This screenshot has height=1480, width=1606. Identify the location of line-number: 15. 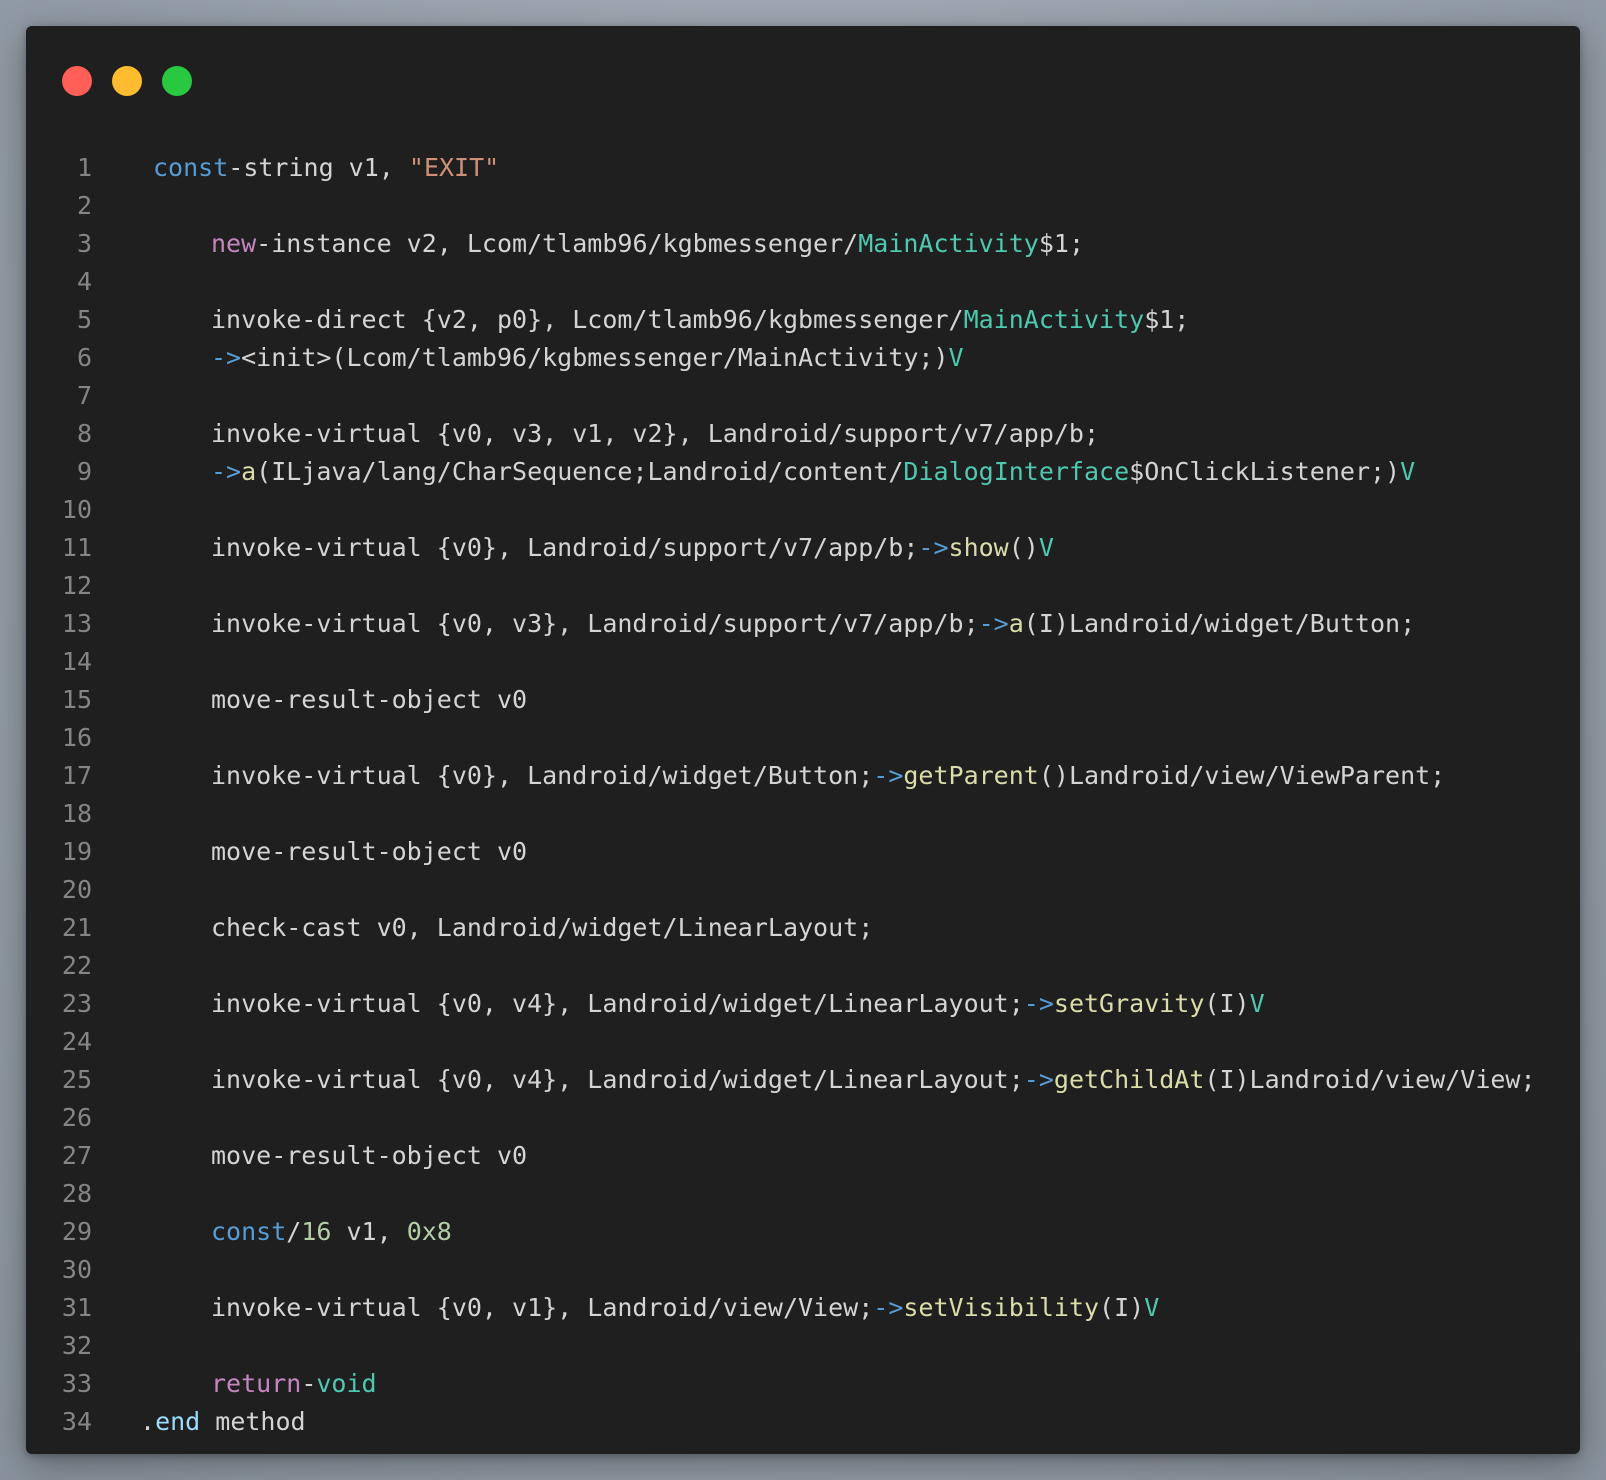
(76, 699).